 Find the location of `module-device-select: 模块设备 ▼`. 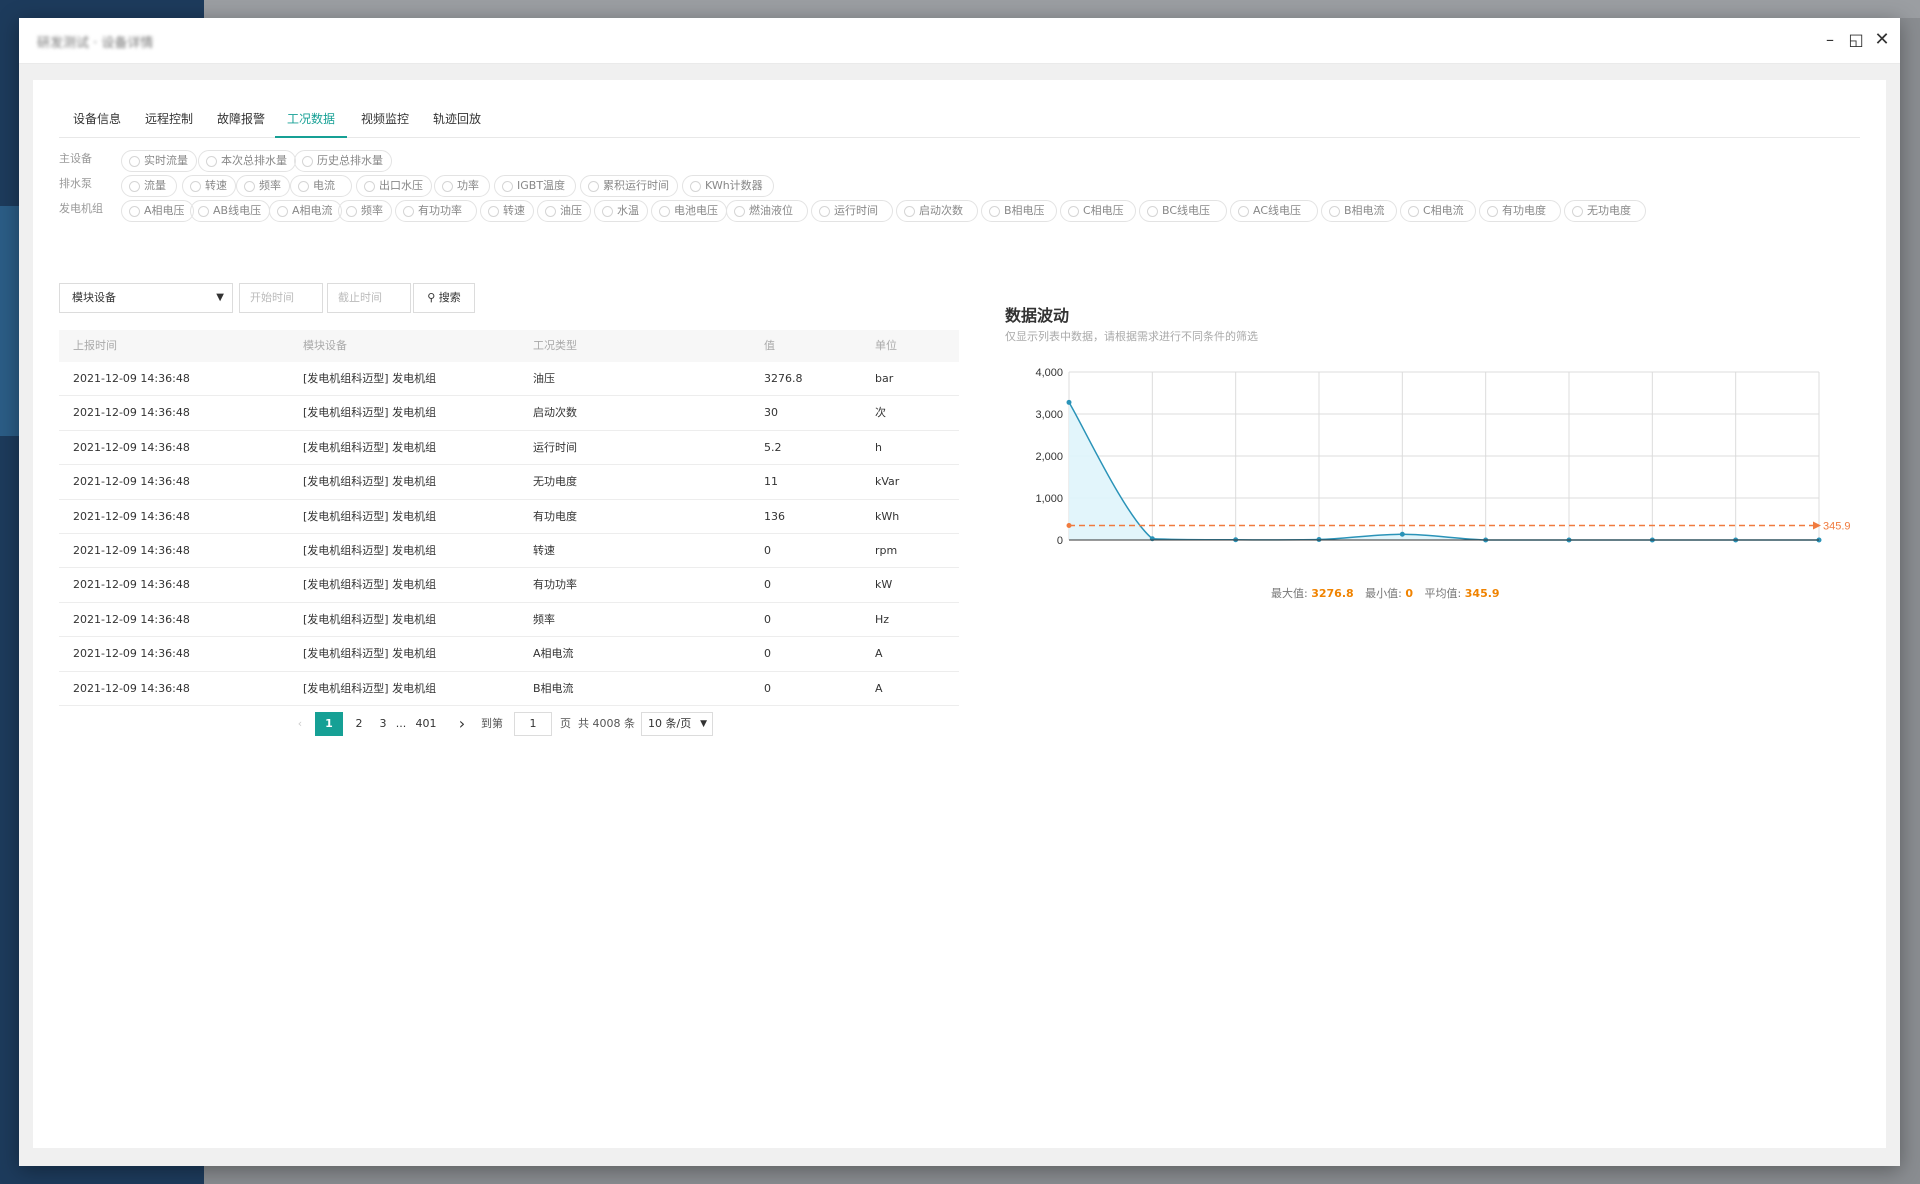

module-device-select: 模块设备 ▼ is located at coordinates (146, 298).